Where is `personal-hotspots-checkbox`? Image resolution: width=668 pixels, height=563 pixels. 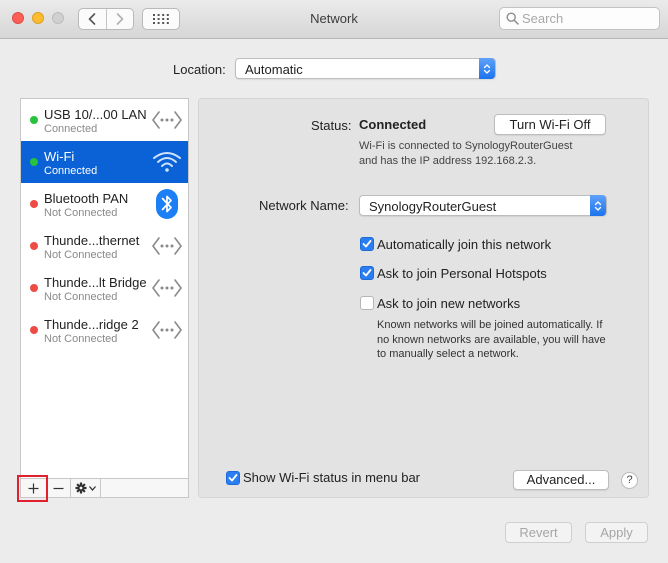 personal-hotspots-checkbox is located at coordinates (367, 273).